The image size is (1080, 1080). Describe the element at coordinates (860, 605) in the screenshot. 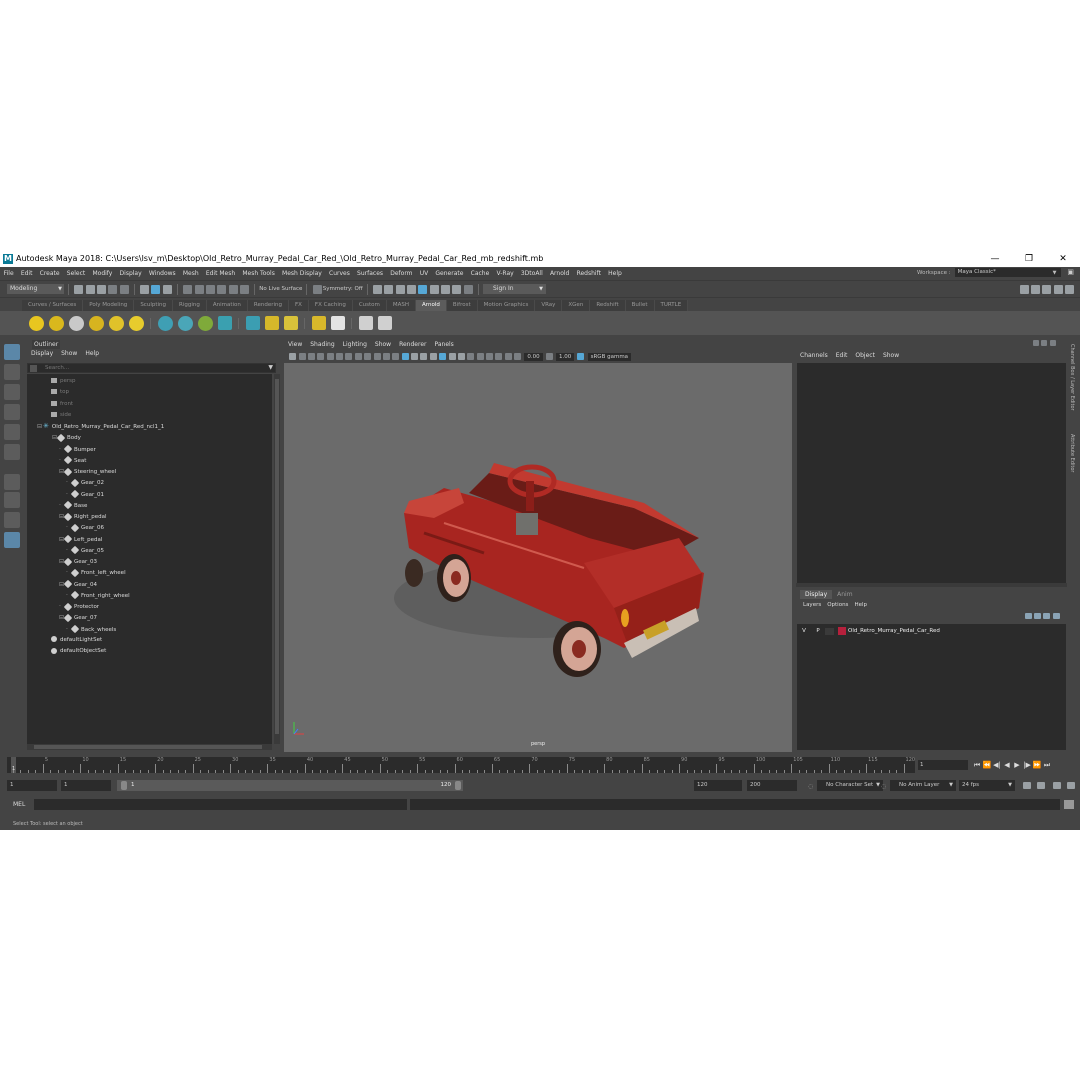

I see `layer-menu-help: Help` at that location.